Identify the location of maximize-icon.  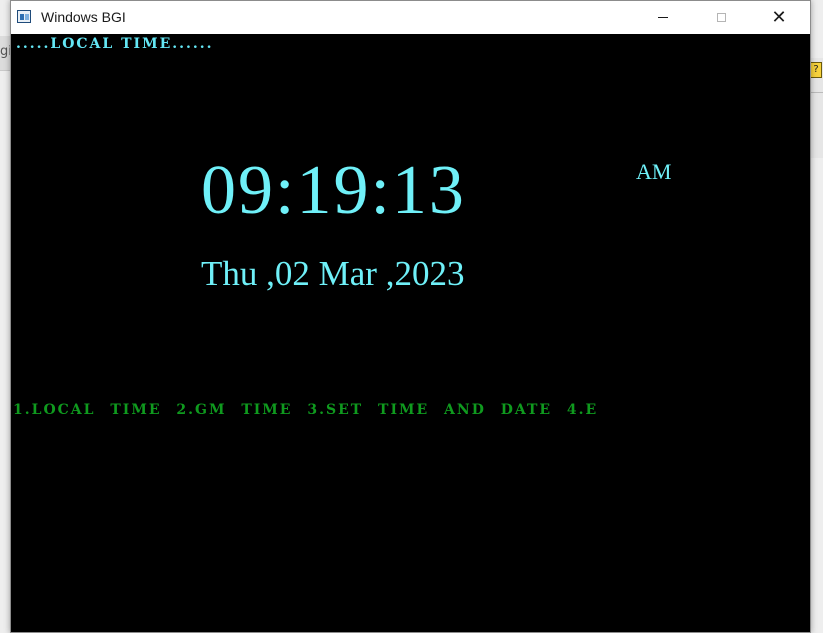
(721, 17).